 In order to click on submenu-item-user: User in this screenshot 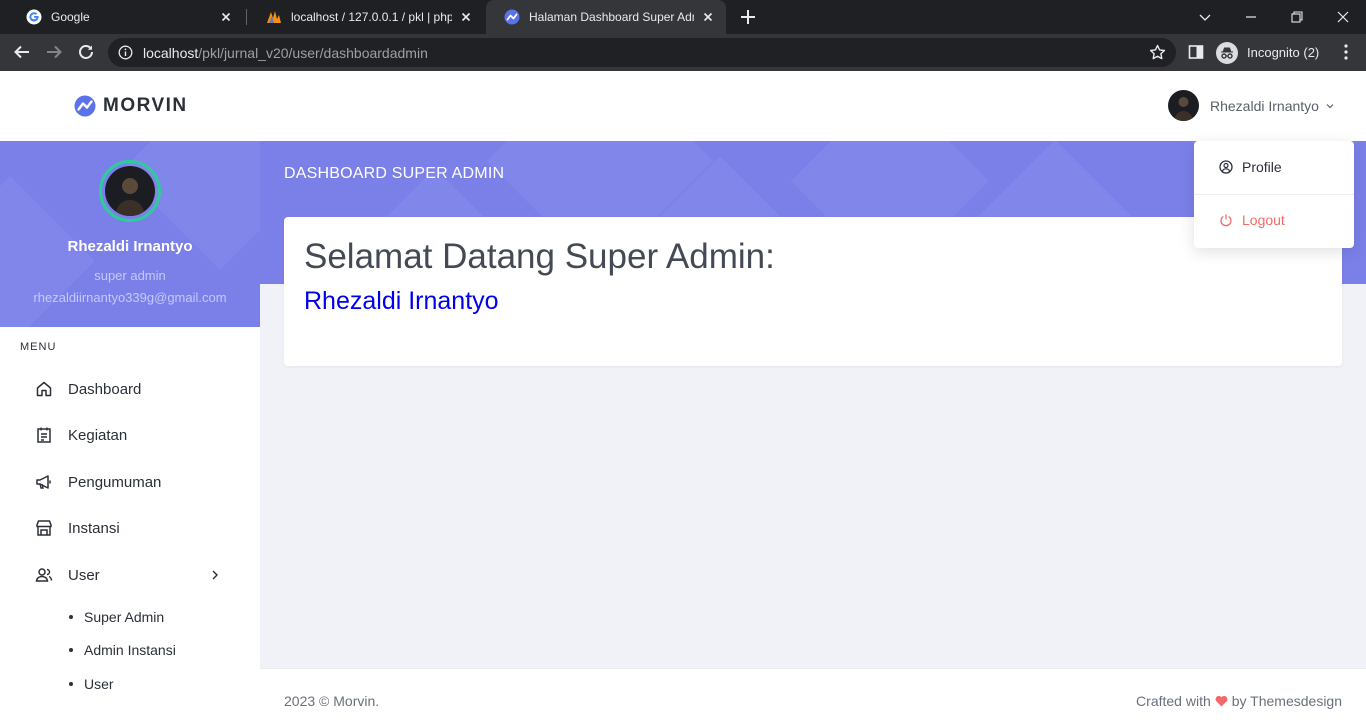, I will do `click(91, 684)`.